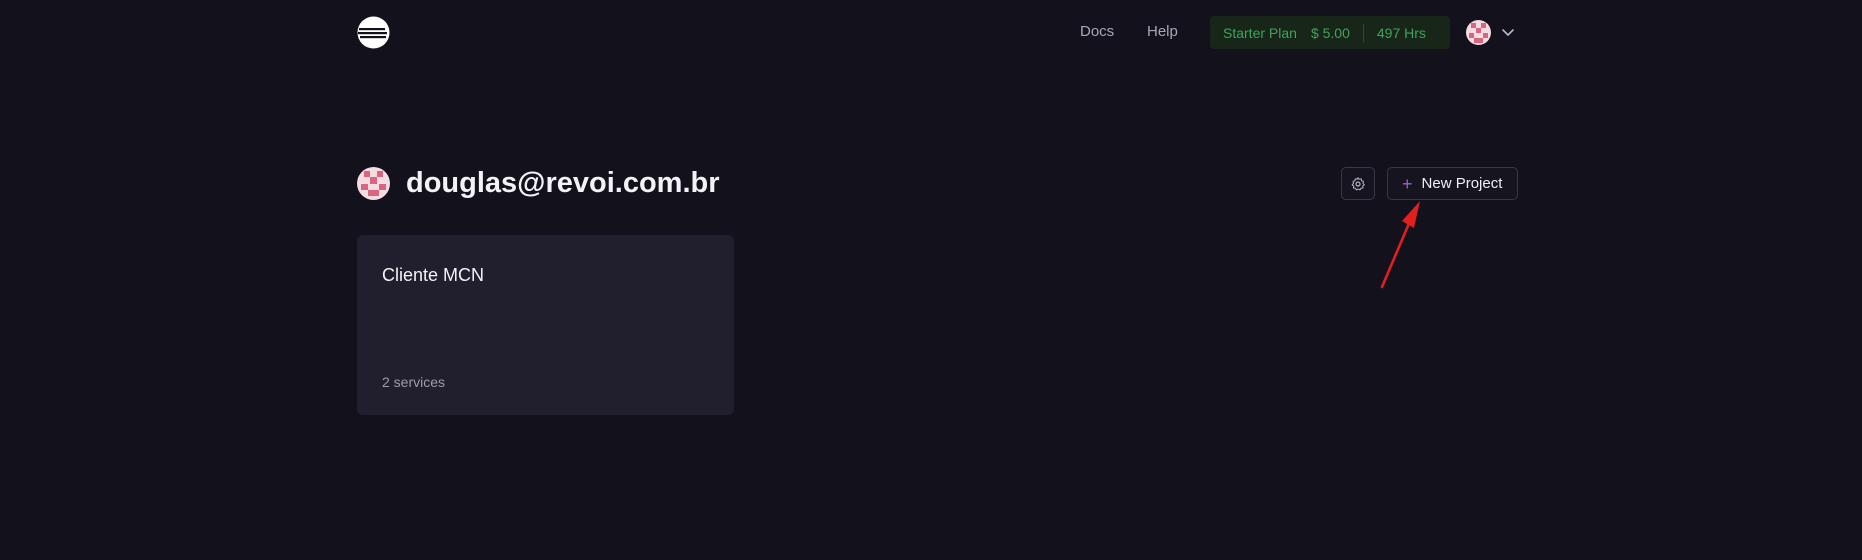 Image resolution: width=1862 pixels, height=560 pixels. Describe the element at coordinates (1462, 183) in the screenshot. I see `new-project-label: New Project` at that location.